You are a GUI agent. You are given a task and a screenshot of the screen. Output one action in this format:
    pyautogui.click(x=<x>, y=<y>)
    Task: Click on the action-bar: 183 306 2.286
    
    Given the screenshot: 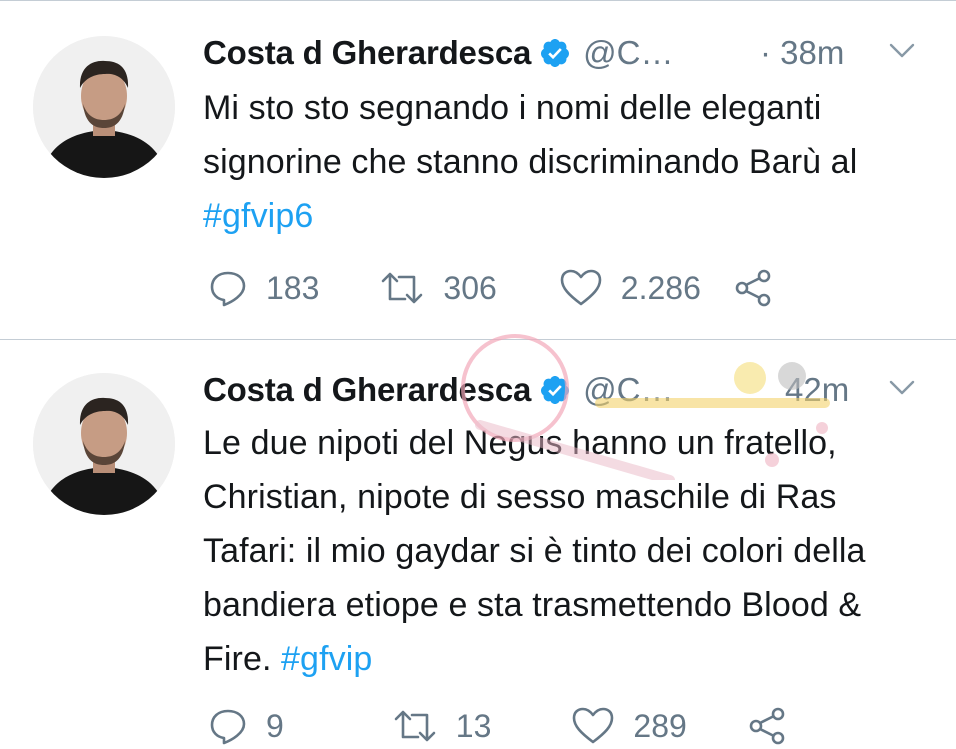 What is the action you would take?
    pyautogui.click(x=491, y=288)
    